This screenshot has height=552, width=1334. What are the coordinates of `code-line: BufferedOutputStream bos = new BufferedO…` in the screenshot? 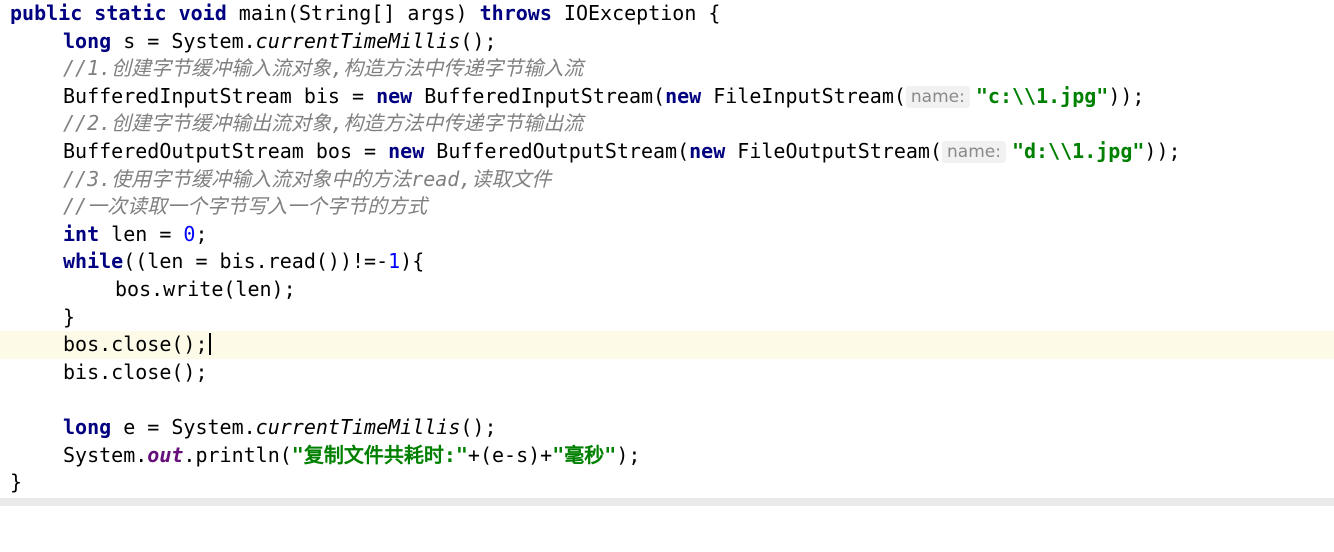 It's located at (667, 152).